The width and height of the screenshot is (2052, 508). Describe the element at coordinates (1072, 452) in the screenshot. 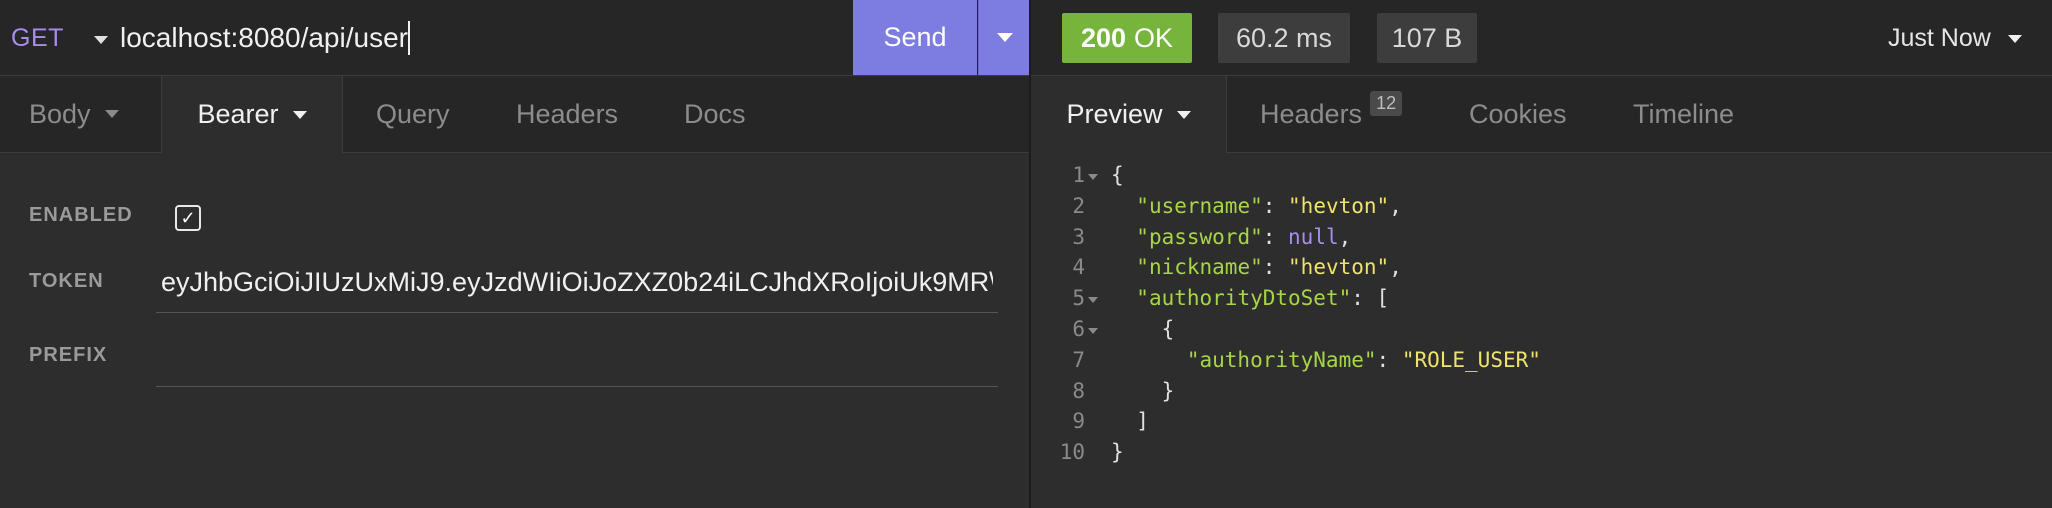

I see `line-number: 10` at that location.